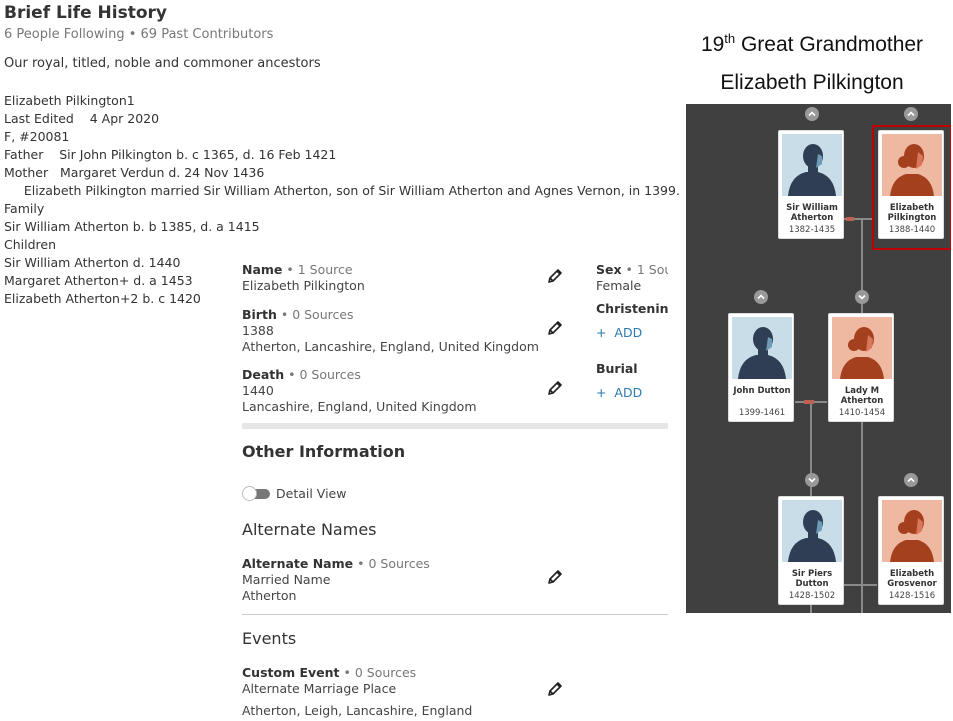 The image size is (953, 721). I want to click on edit-death-pencil-icon, so click(555, 388).